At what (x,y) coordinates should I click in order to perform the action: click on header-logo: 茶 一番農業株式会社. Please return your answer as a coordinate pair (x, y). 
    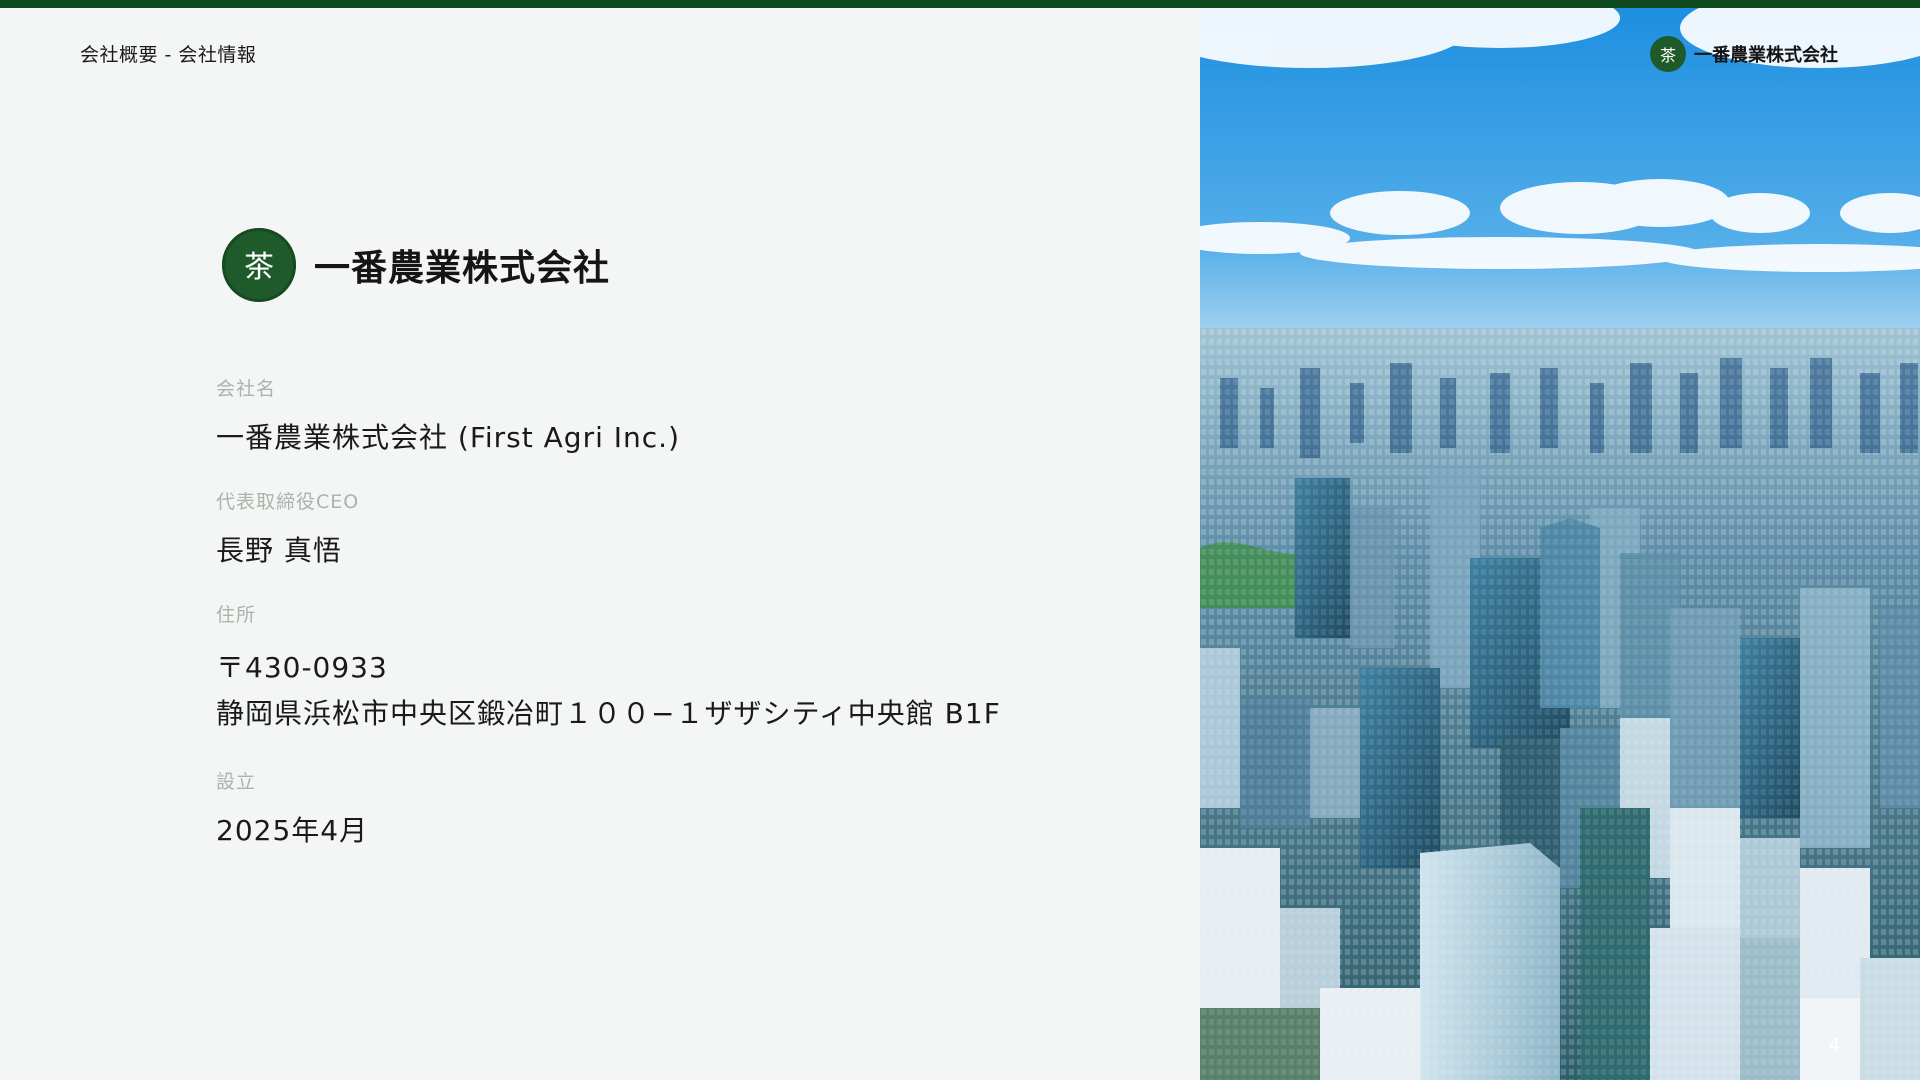
    Looking at the image, I should click on (1744, 54).